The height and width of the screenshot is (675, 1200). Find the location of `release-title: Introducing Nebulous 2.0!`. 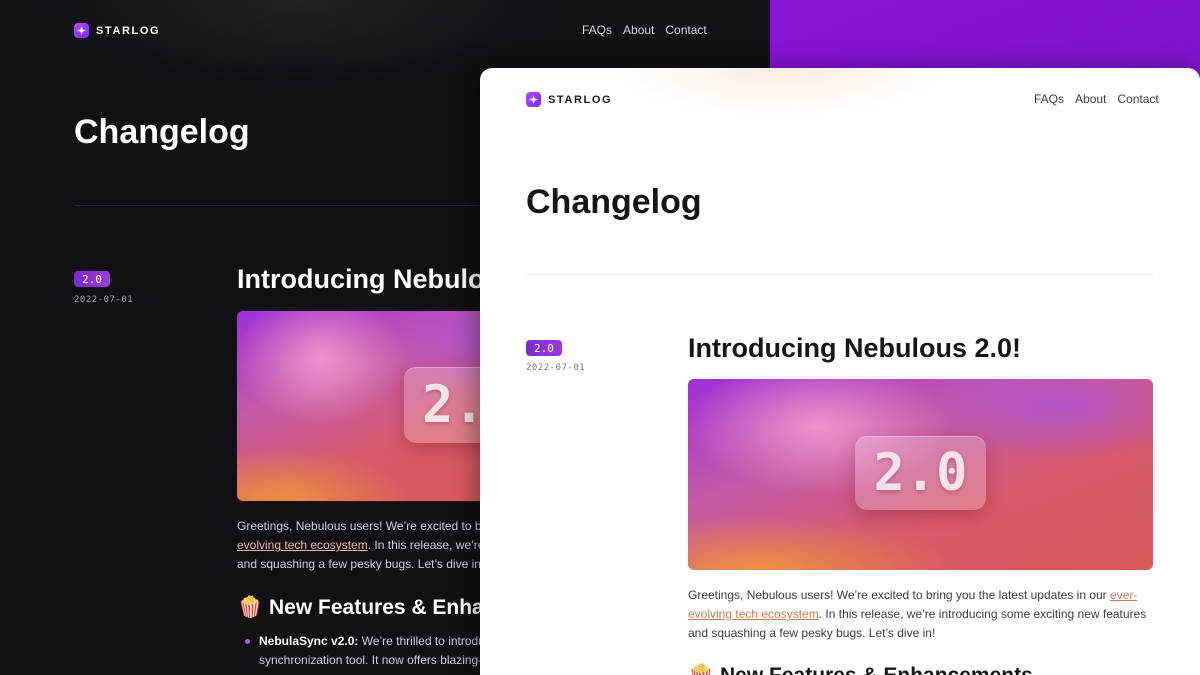

release-title: Introducing Nebulous 2.0! is located at coordinates (855, 348).